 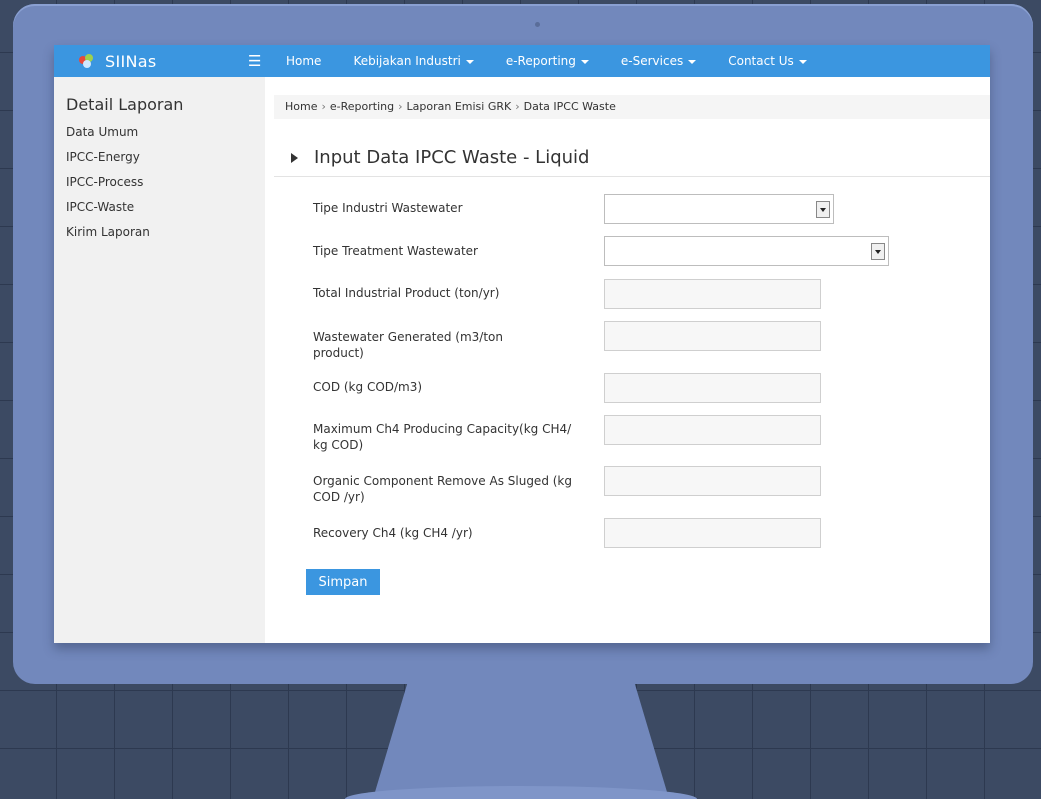 What do you see at coordinates (452, 157) in the screenshot?
I see `page-title-text: Input Data IPCC Waste - Liquid` at bounding box center [452, 157].